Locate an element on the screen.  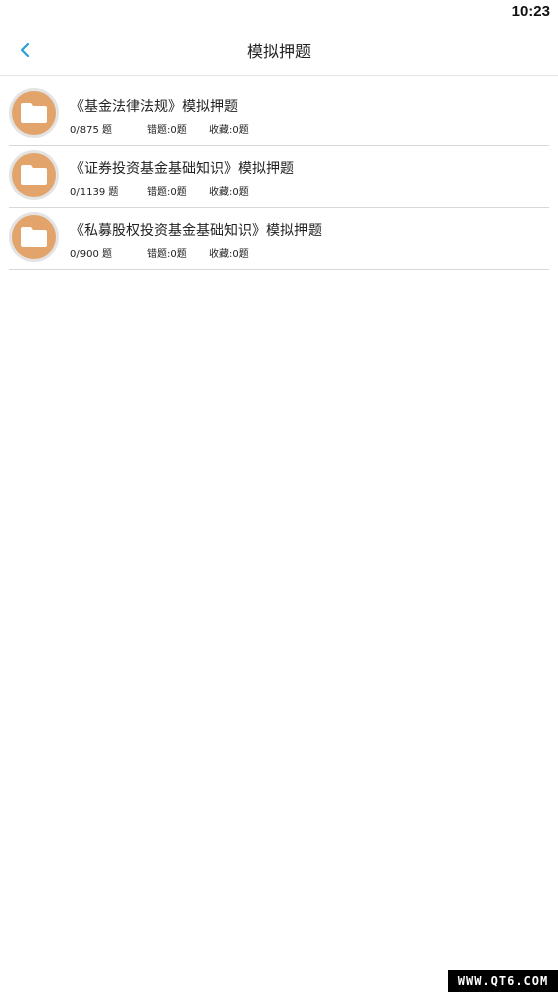
list-item: 《基金法律法规》模拟押题 0/875 题 错题:0题 收藏:0题 is located at coordinates (279, 115).